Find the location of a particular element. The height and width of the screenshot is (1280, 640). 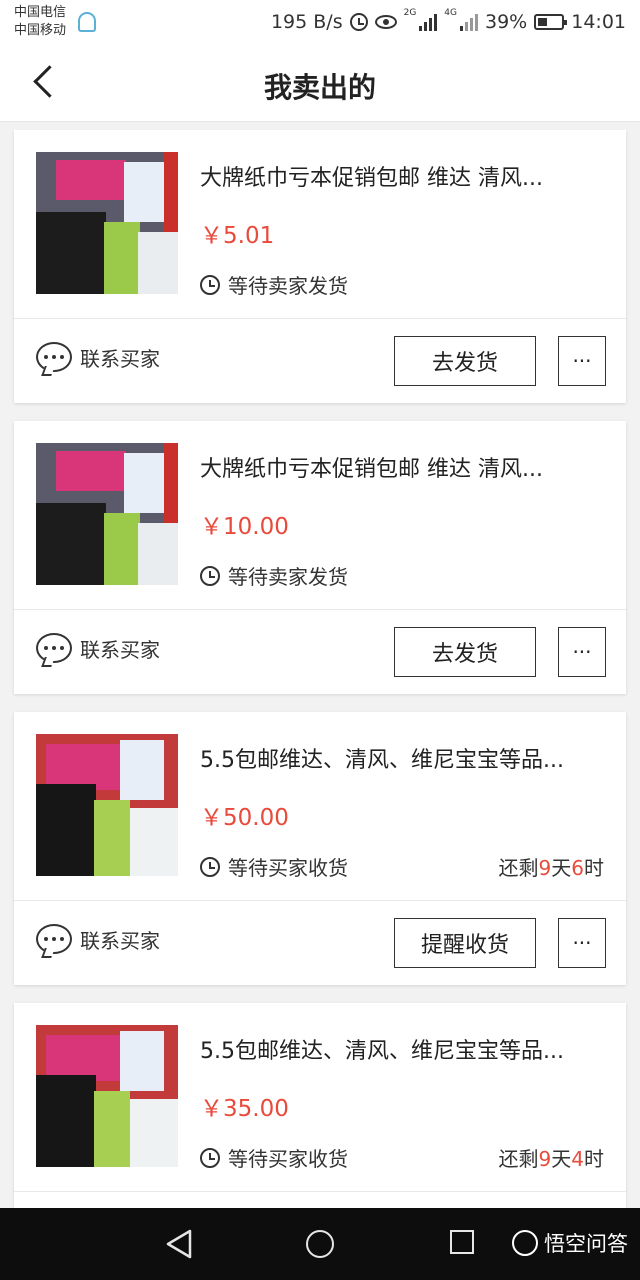

network-type-1: 2G is located at coordinates (410, 13).